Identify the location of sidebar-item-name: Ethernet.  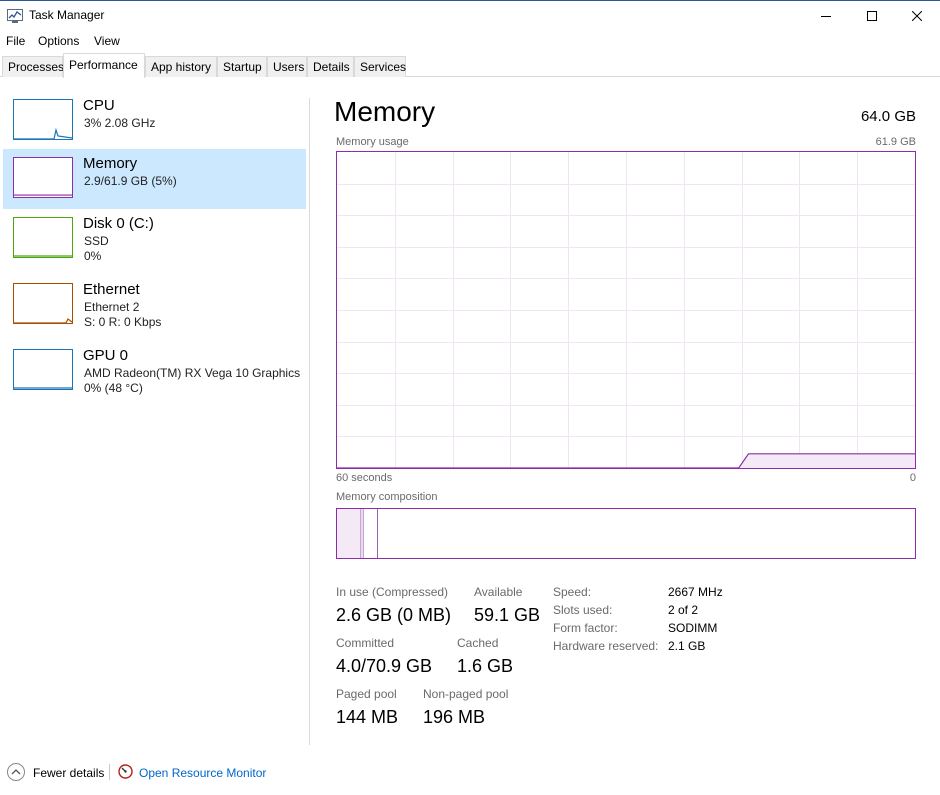
(111, 289).